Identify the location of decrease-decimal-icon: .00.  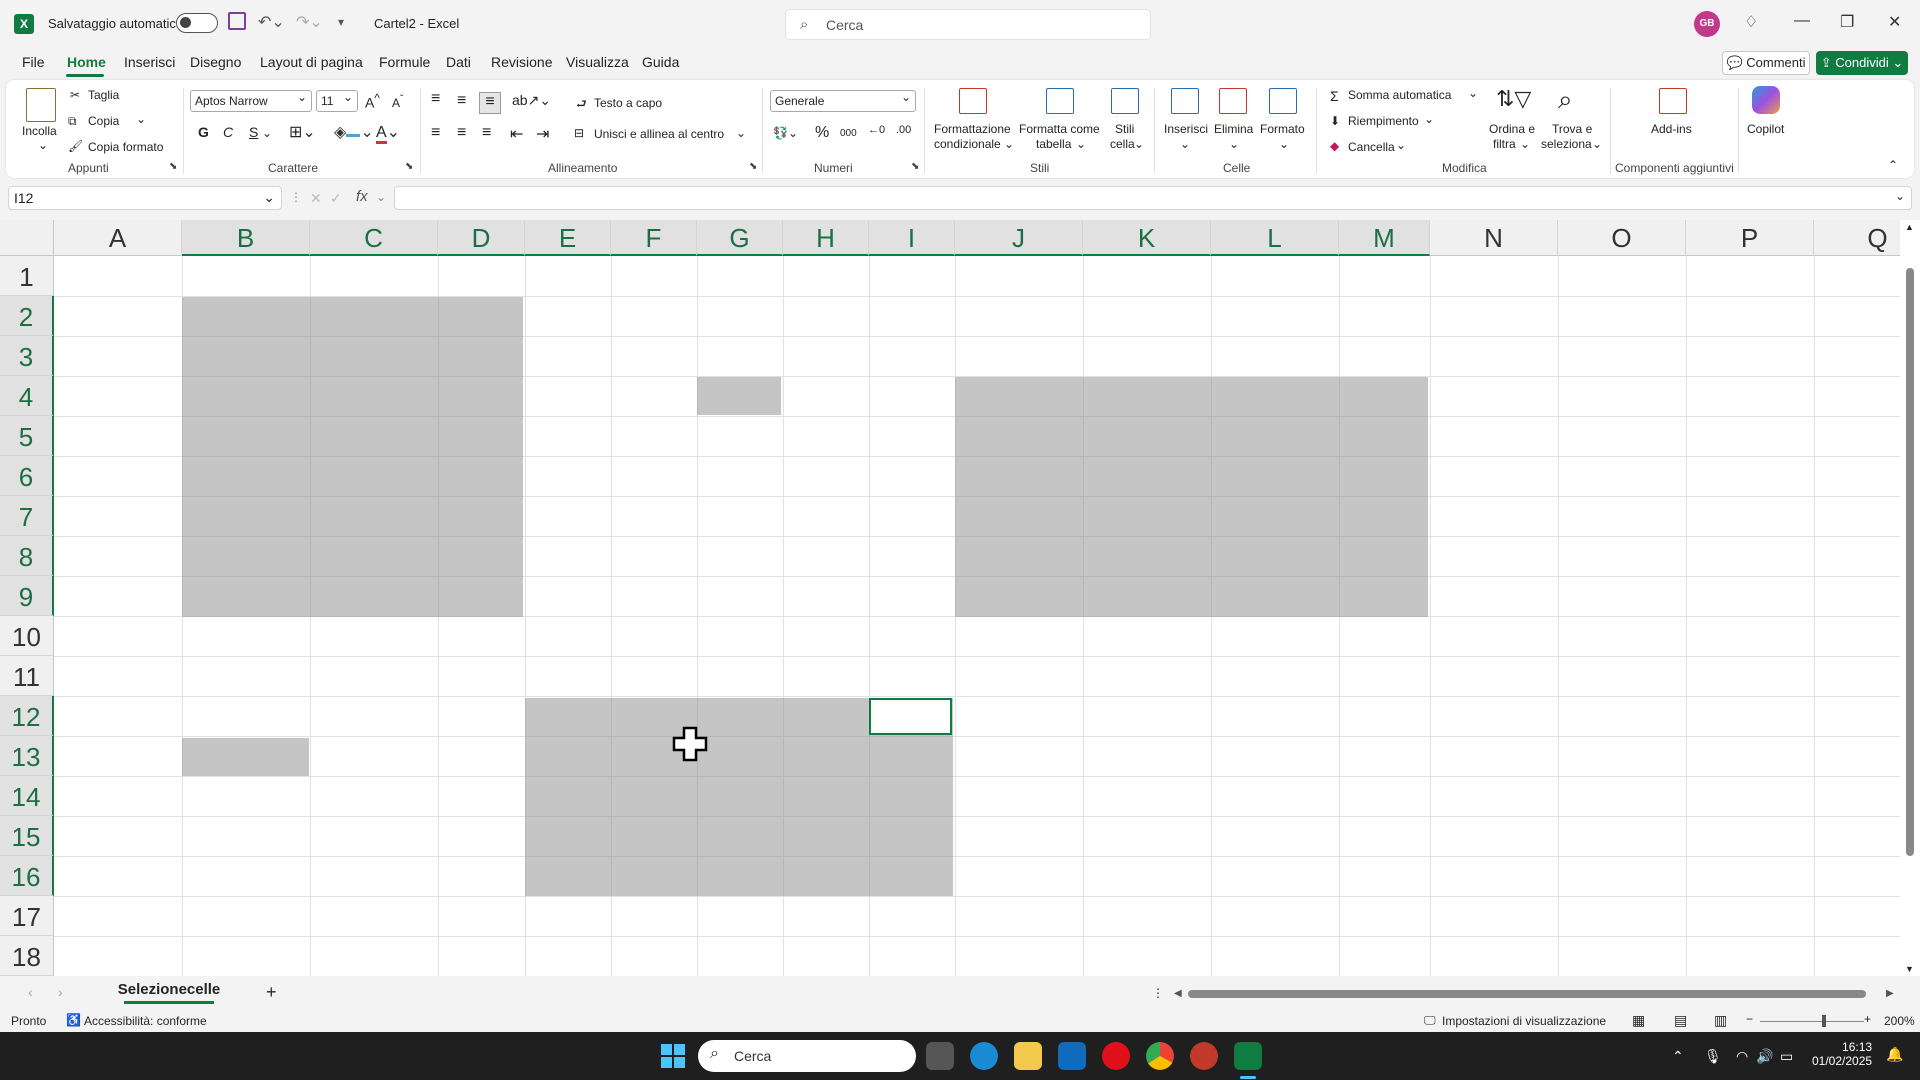
(903, 130).